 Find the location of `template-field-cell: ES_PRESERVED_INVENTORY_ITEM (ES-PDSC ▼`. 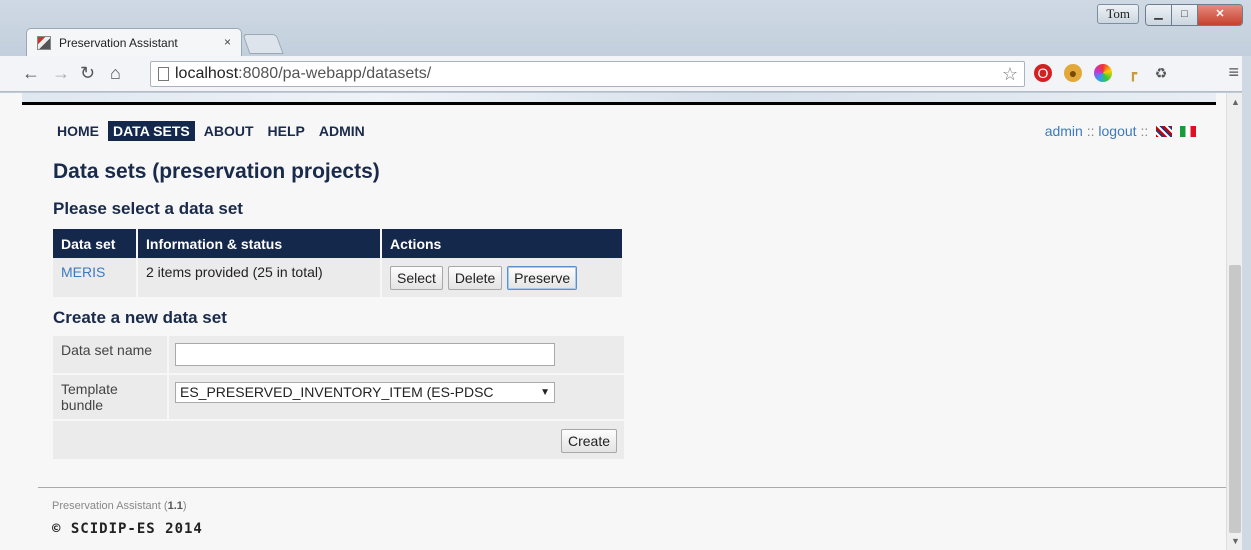

template-field-cell: ES_PRESERVED_INVENTORY_ITEM (ES-PDSC ▼ is located at coordinates (396, 397).